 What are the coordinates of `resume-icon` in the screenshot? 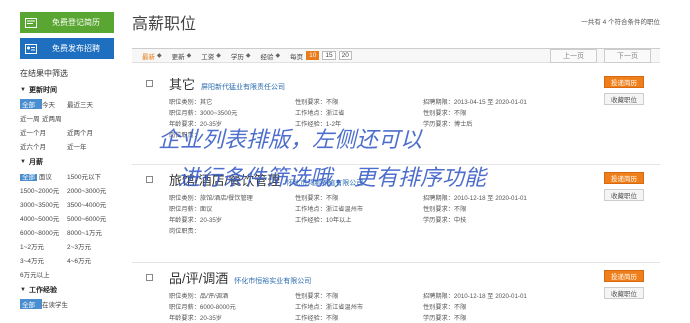 It's located at (31, 22).